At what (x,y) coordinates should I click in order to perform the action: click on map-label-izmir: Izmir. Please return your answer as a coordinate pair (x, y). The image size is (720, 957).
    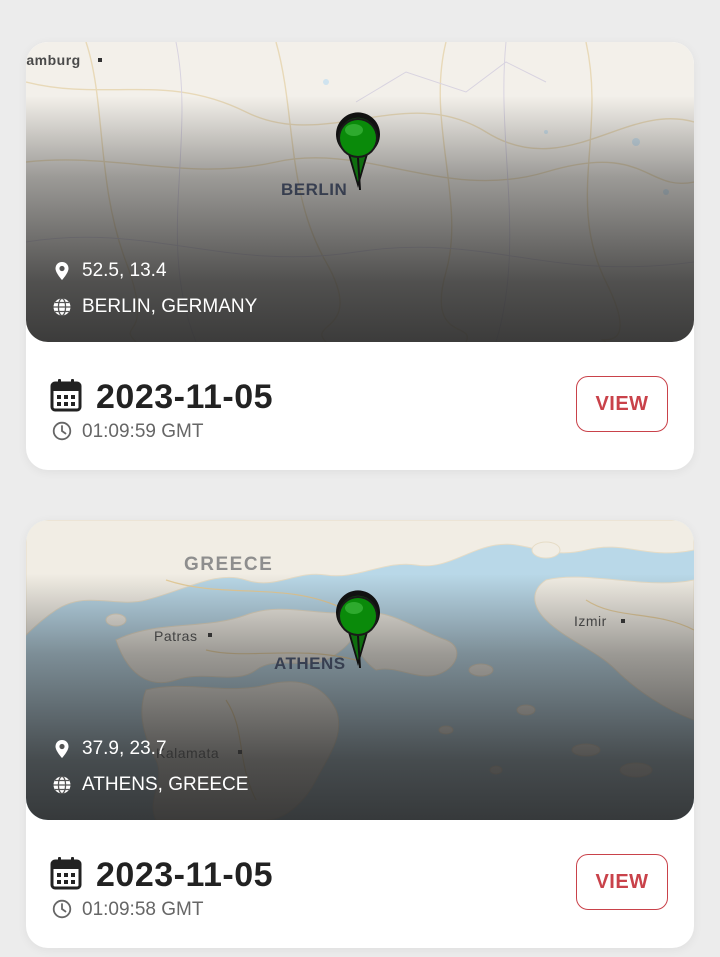
    Looking at the image, I should click on (590, 621).